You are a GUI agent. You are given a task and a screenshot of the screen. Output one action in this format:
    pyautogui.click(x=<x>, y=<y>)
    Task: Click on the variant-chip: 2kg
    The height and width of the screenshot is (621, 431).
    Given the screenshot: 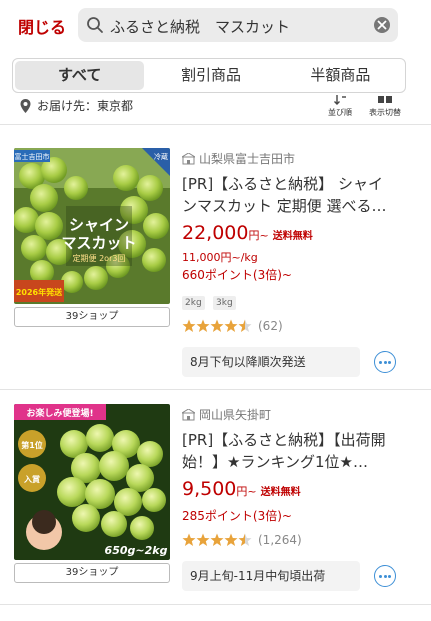 What is the action you would take?
    pyautogui.click(x=193, y=303)
    